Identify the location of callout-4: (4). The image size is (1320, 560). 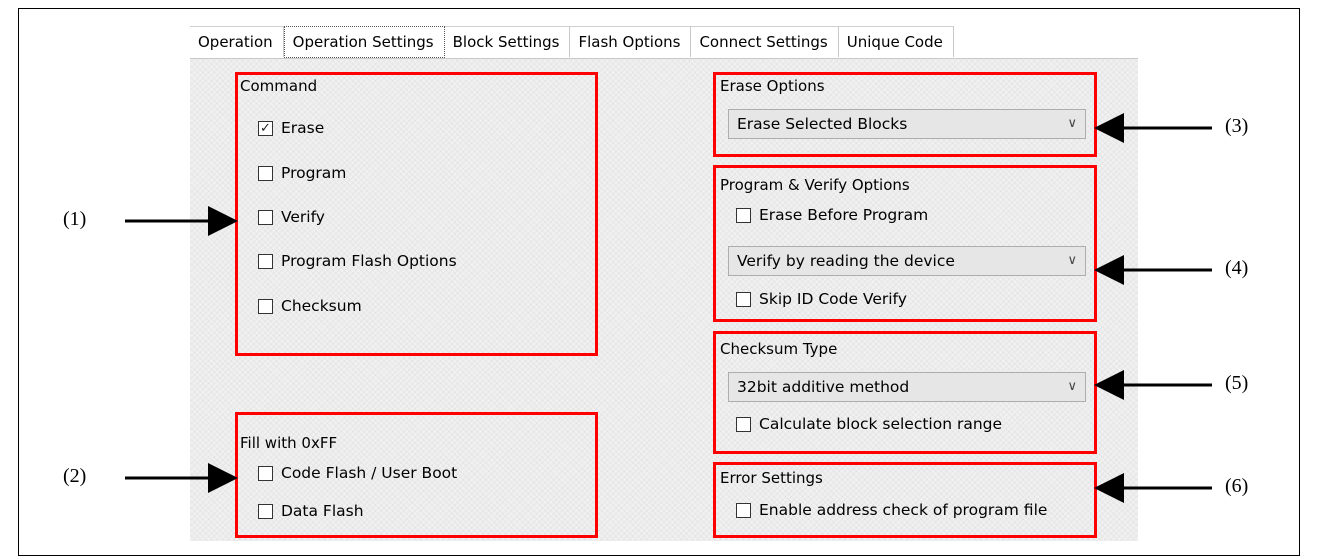
(1237, 268).